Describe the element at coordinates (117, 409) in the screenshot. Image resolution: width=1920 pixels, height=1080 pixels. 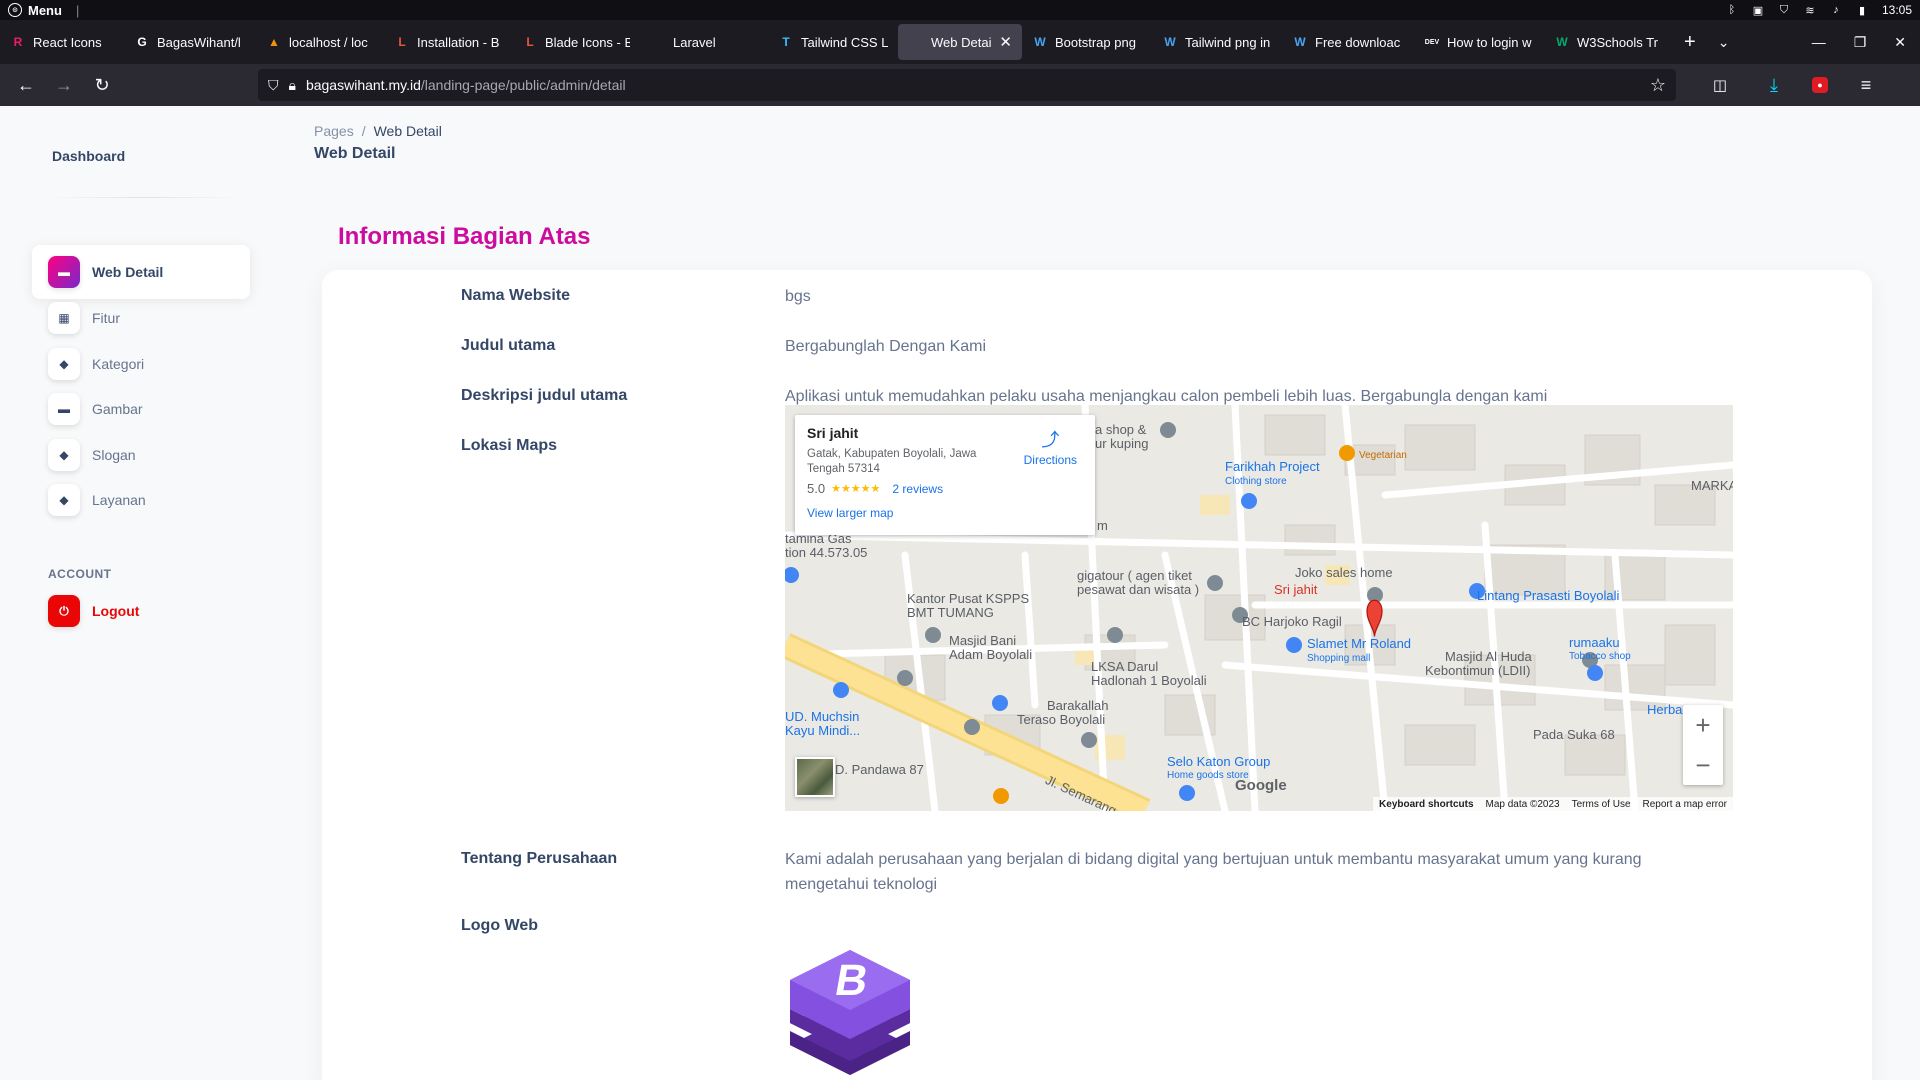
I see `sidebar-item-label: Gambar` at that location.